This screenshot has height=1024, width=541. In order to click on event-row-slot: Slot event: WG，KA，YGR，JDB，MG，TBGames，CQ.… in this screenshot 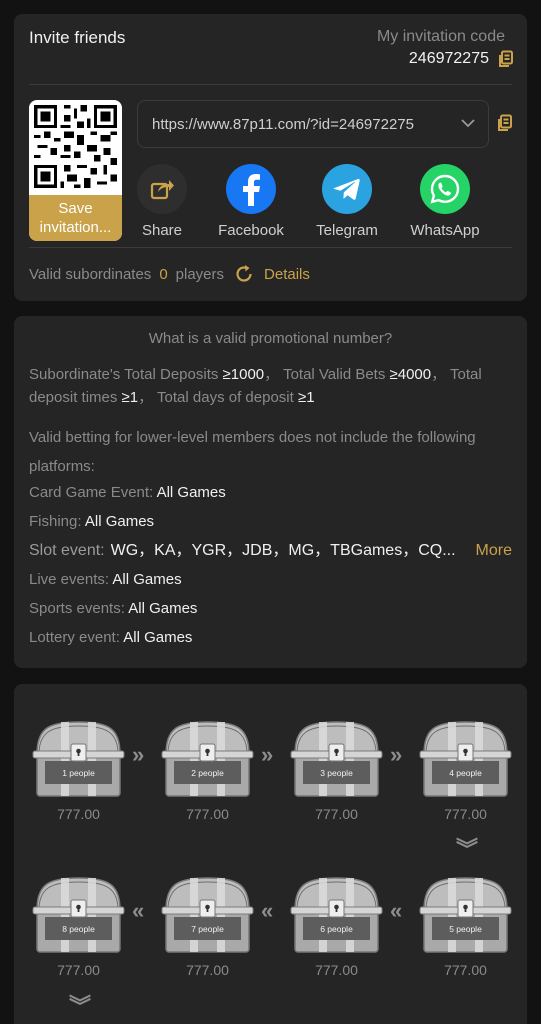, I will do `click(270, 550)`.